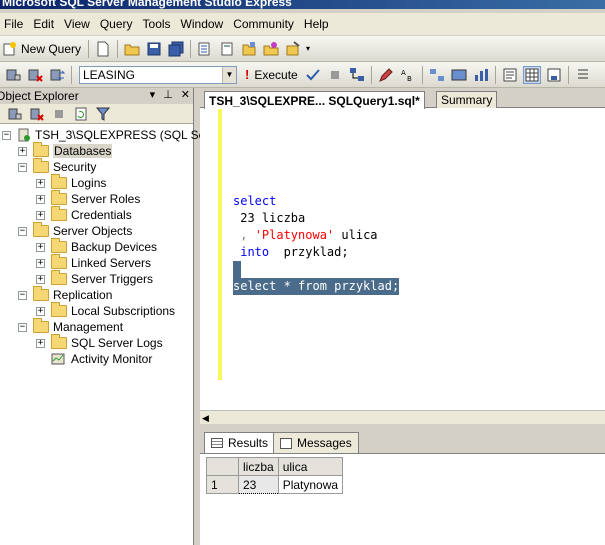  What do you see at coordinates (65, 294) in the screenshot?
I see `tree-node-replication: − Replication` at bounding box center [65, 294].